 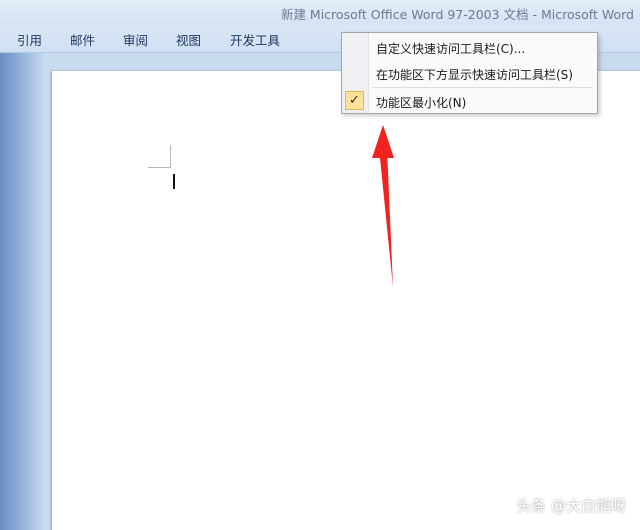 I want to click on watermark: 头条 @大白熊呀, so click(x=571, y=506).